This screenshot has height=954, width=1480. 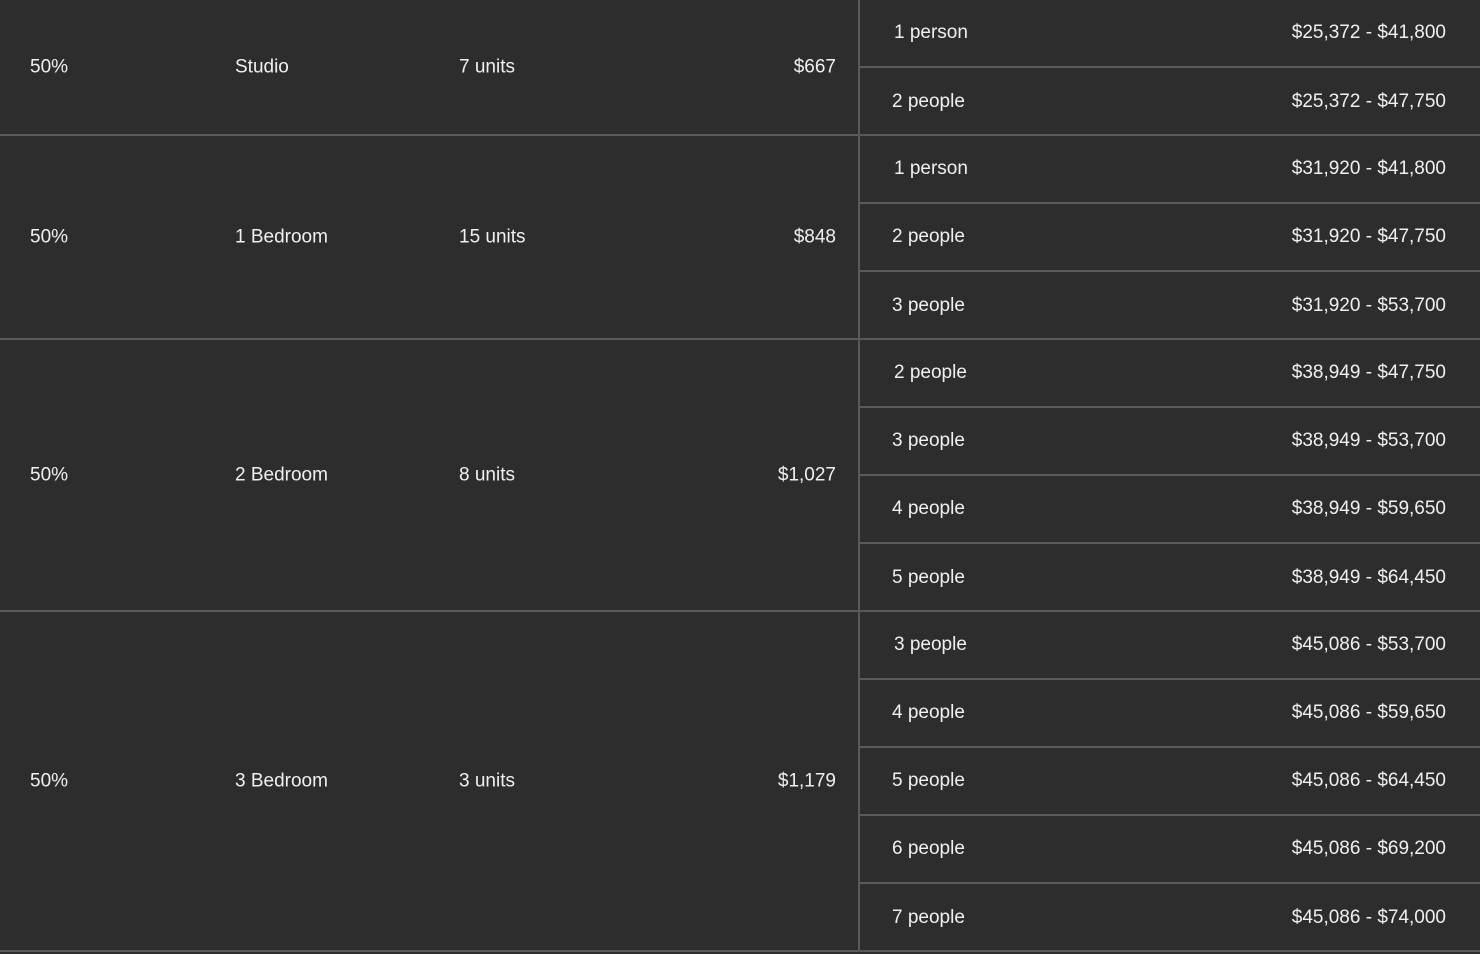 What do you see at coordinates (1368, 101) in the screenshot?
I see `income-range: $25,372 - $47,750` at bounding box center [1368, 101].